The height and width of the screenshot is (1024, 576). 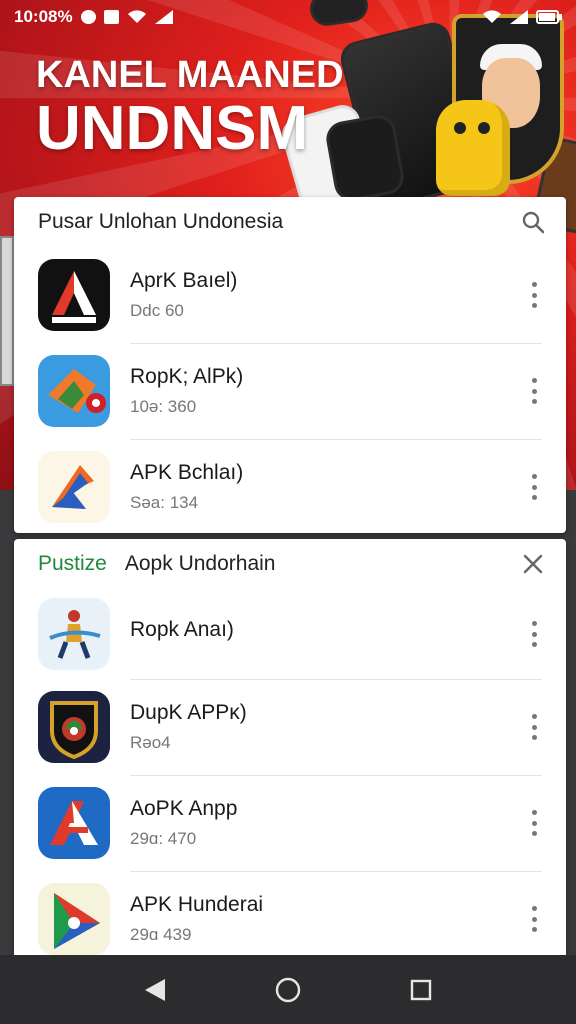 I want to click on navigation-bar, so click(x=288, y=989).